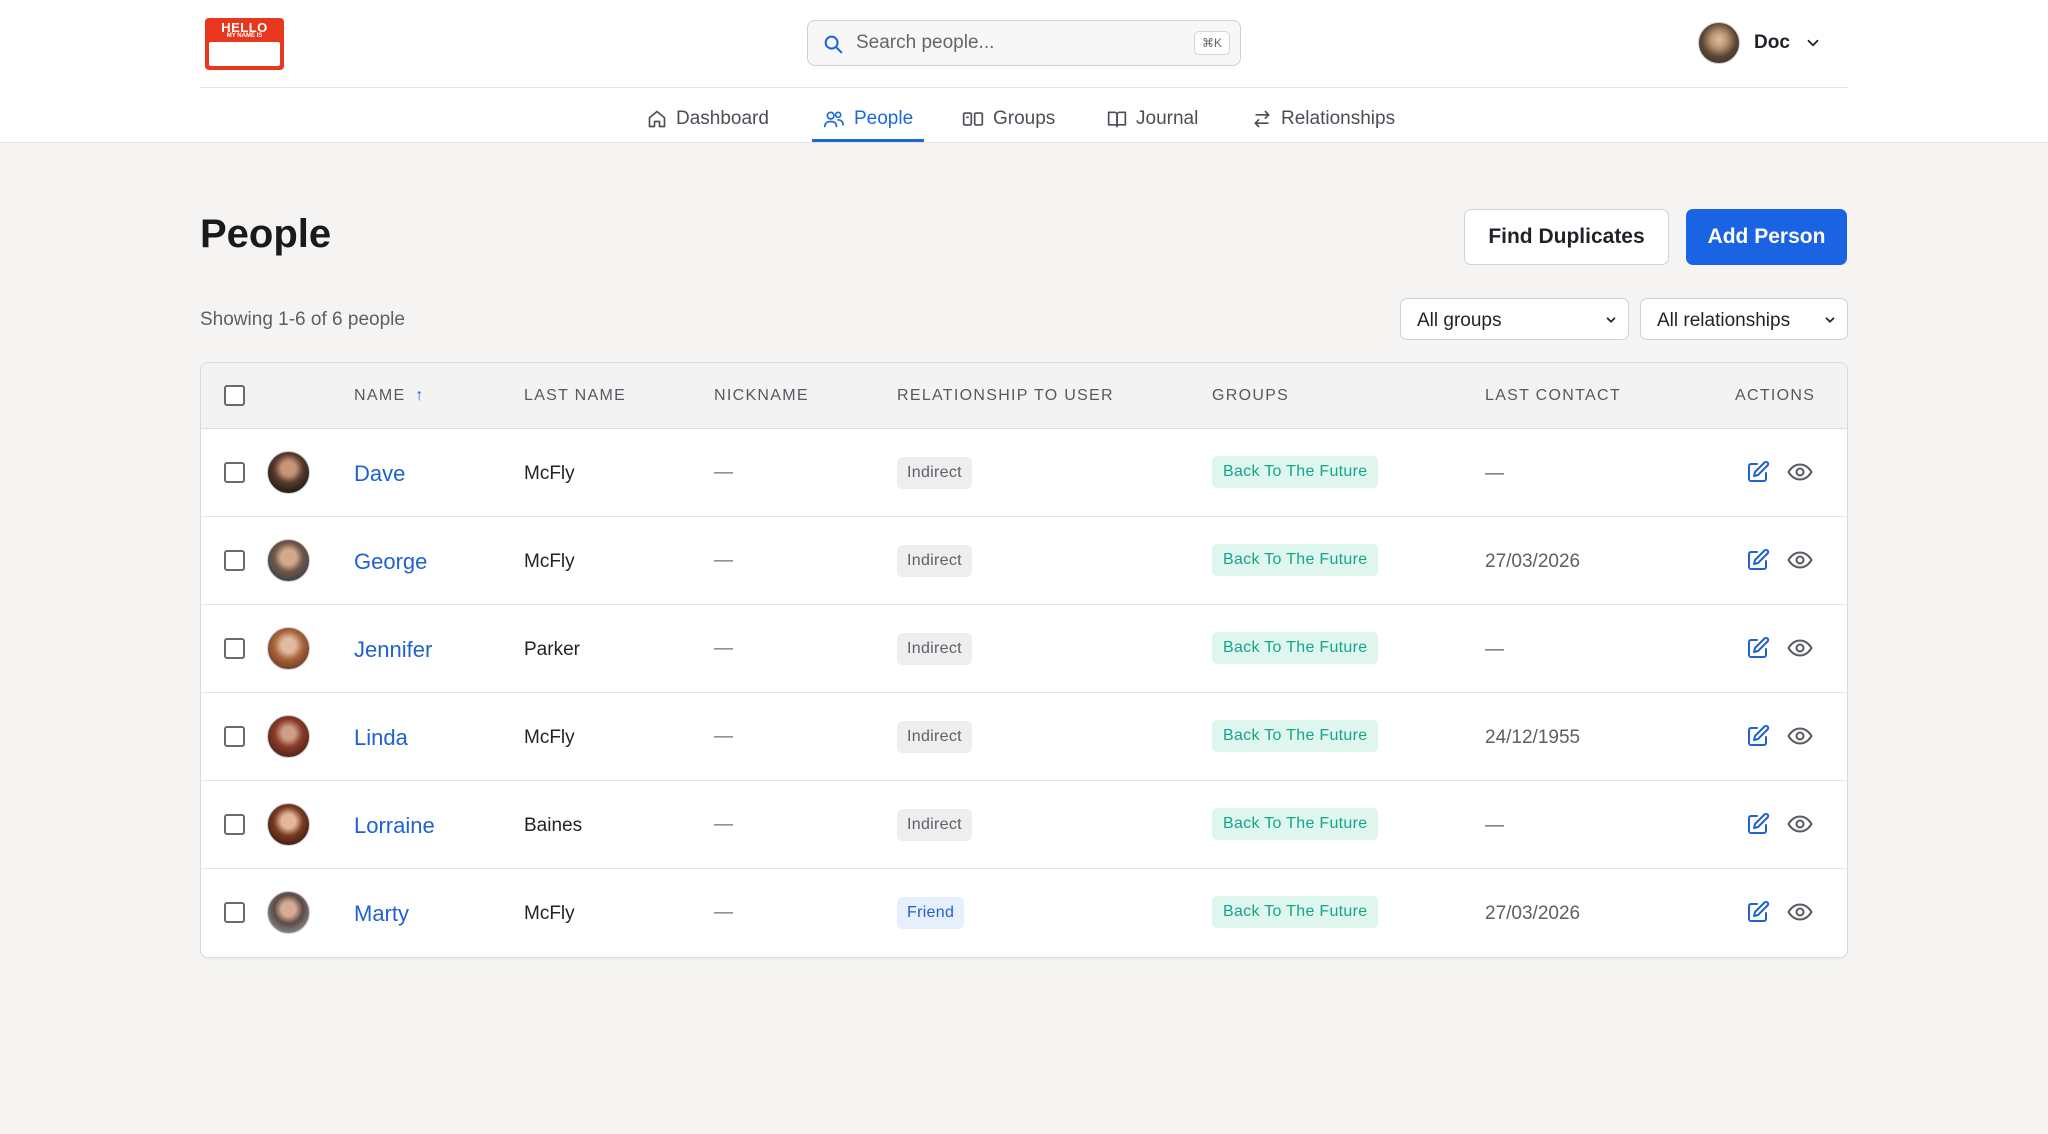 The image size is (2048, 1134). Describe the element at coordinates (394, 826) in the screenshot. I see `person-name-link: Lorraine` at that location.